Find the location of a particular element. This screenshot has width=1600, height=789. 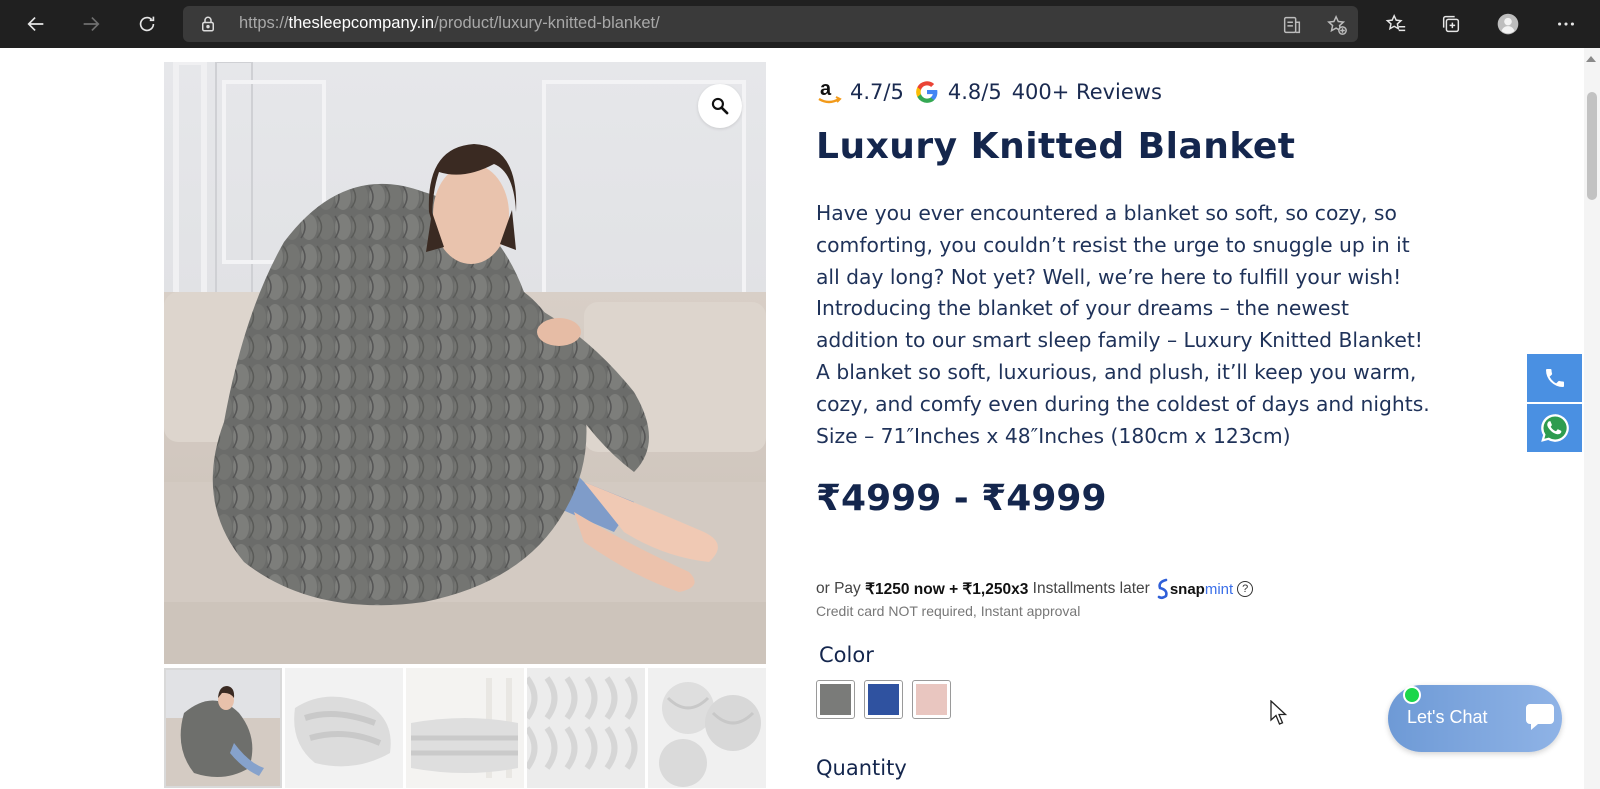

collections-icon is located at coordinates (1451, 24).